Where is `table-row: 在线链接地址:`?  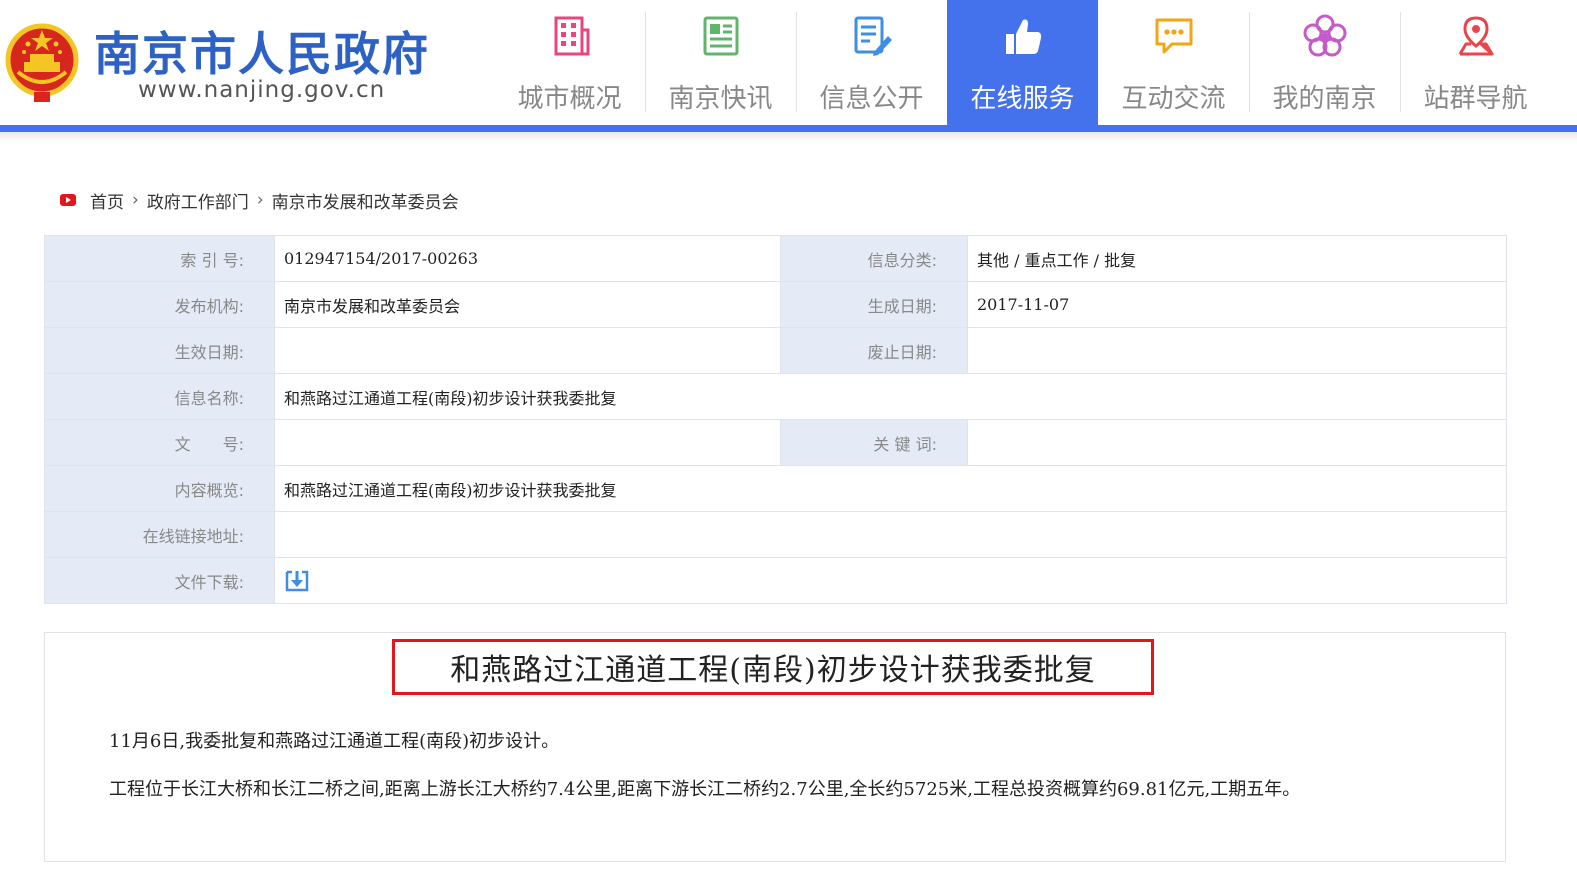 table-row: 在线链接地址: is located at coordinates (775, 534).